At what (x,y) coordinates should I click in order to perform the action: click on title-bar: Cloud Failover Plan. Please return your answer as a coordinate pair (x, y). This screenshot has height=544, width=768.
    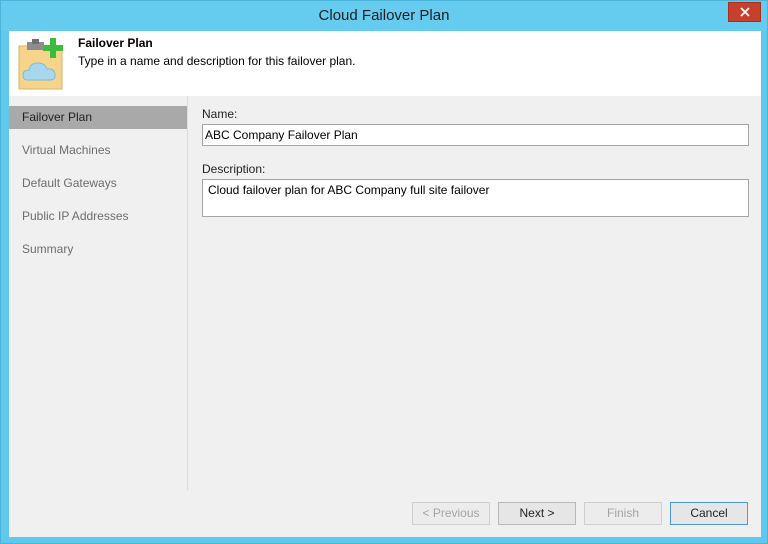
    Looking at the image, I should click on (384, 16).